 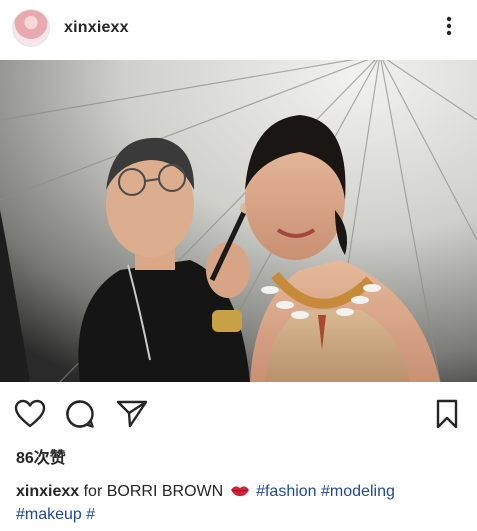 What do you see at coordinates (449, 26) in the screenshot?
I see `more-options-icon` at bounding box center [449, 26].